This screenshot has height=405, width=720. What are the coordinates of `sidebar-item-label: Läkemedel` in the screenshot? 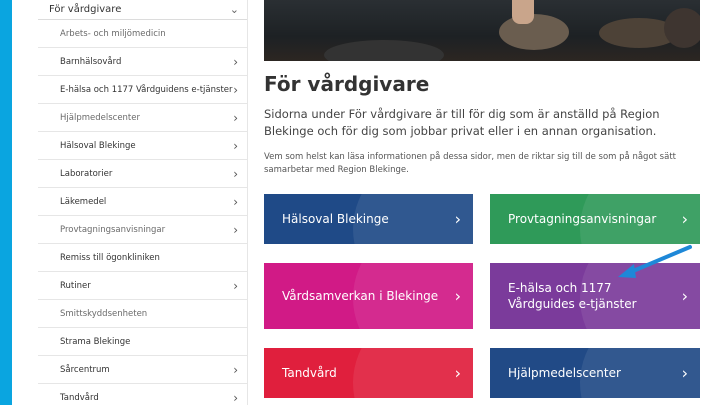 It's located at (83, 201).